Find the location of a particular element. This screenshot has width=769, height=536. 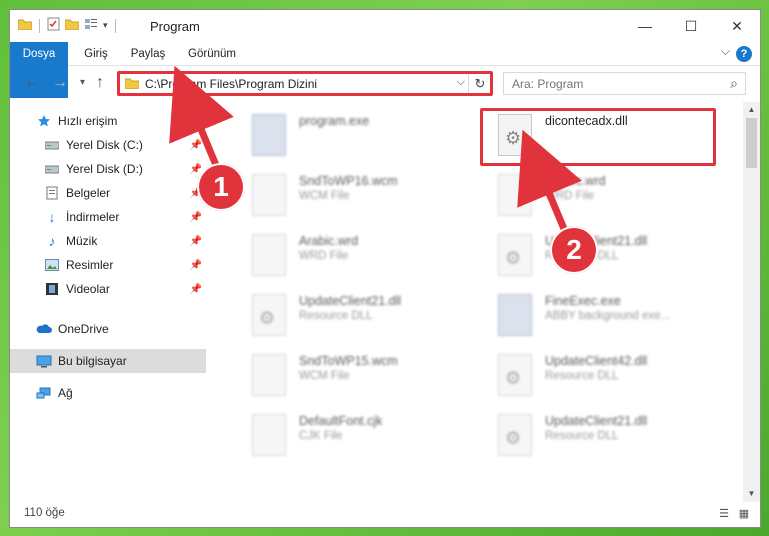

step-2-badge: 2 is located at coordinates (574, 250).